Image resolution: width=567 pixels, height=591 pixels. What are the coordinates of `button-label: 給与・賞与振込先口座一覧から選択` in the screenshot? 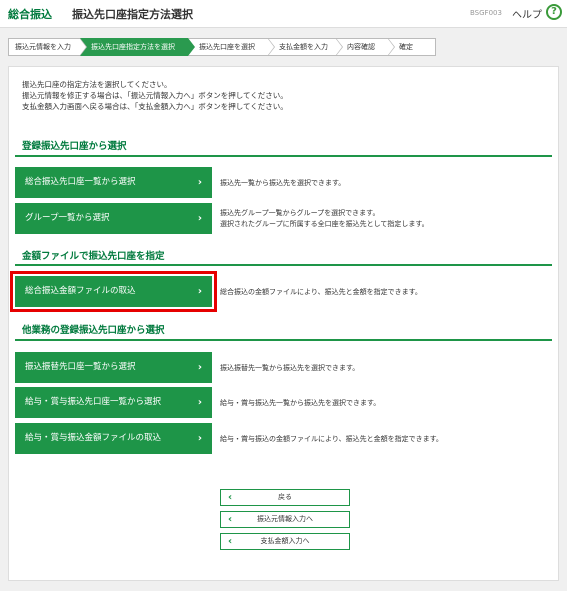 It's located at (93, 402).